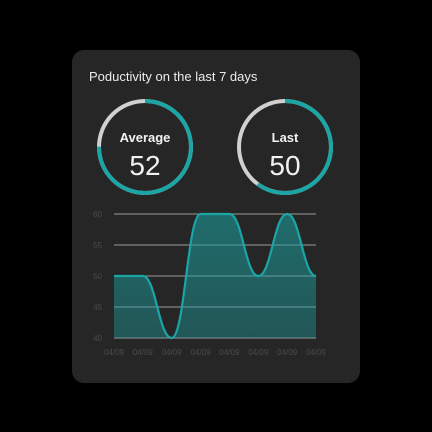  What do you see at coordinates (97, 276) in the screenshot?
I see `y-tick-label: 50` at bounding box center [97, 276].